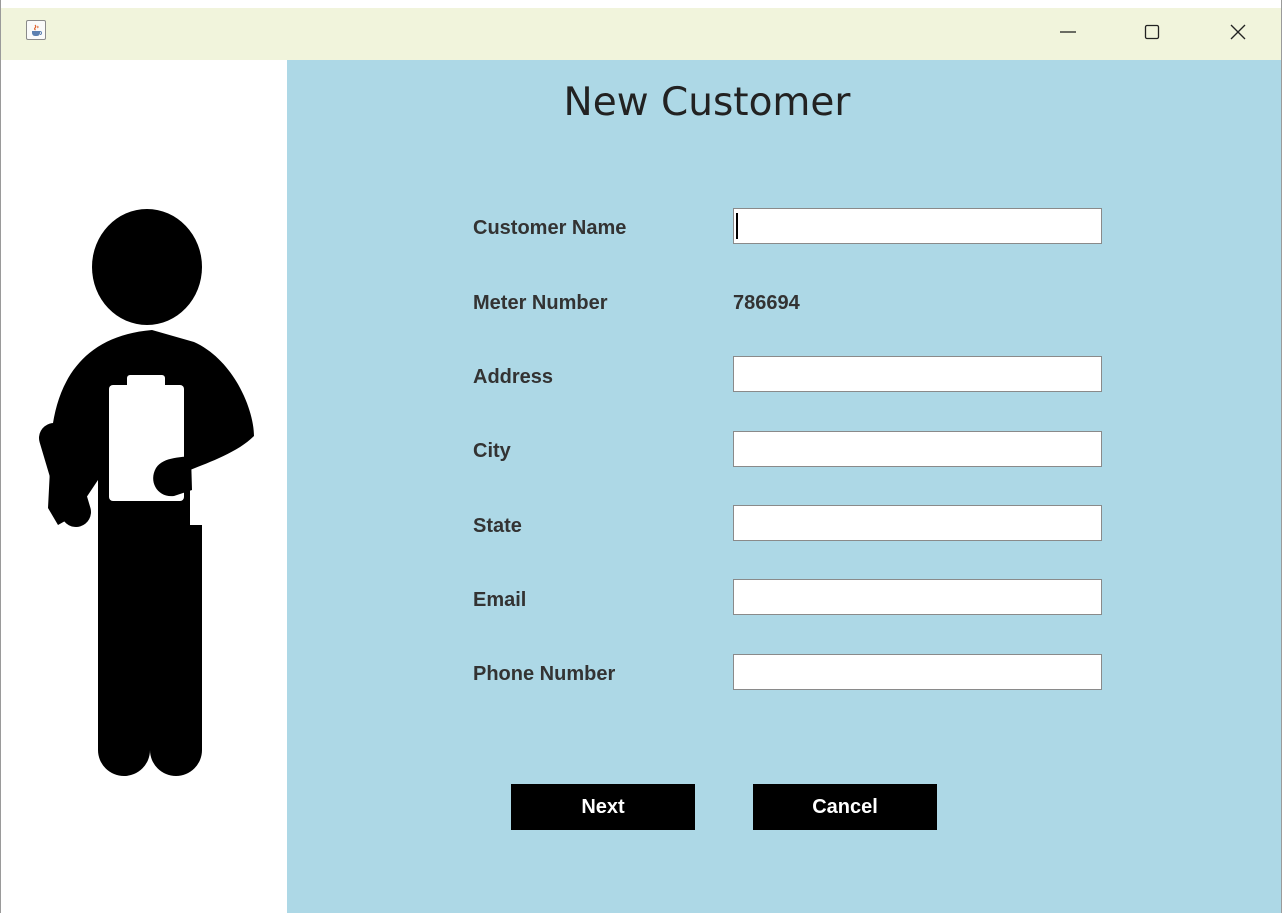  What do you see at coordinates (917, 449) in the screenshot?
I see `city-input` at bounding box center [917, 449].